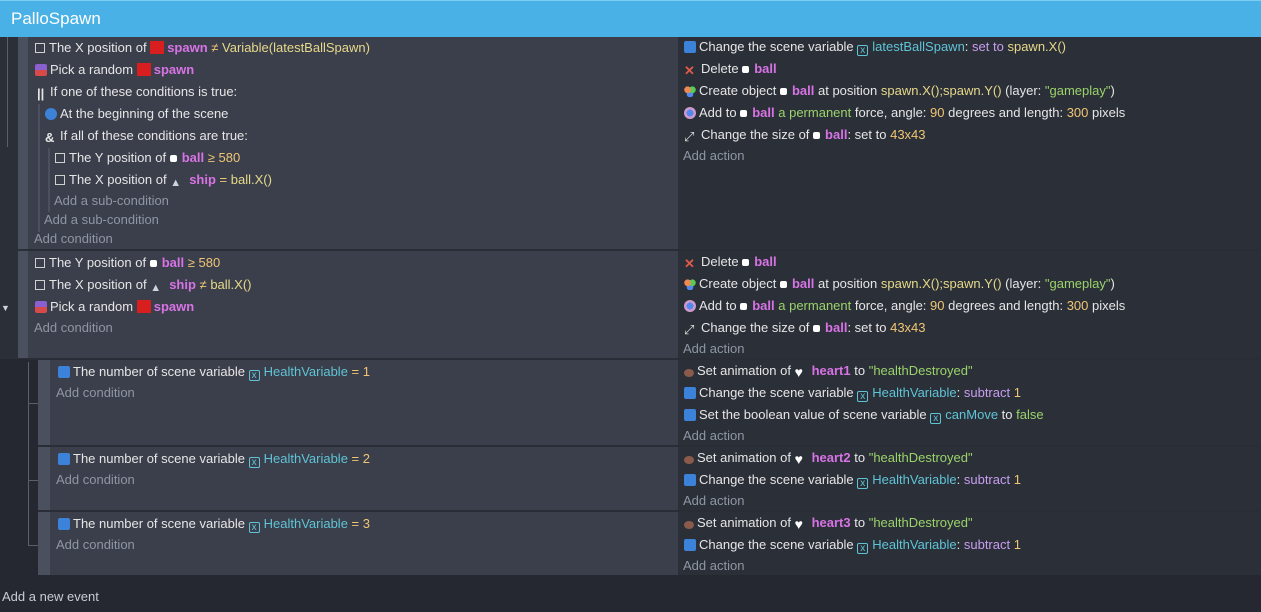 The height and width of the screenshot is (612, 1261). I want to click on spawn-icon, so click(143, 69).